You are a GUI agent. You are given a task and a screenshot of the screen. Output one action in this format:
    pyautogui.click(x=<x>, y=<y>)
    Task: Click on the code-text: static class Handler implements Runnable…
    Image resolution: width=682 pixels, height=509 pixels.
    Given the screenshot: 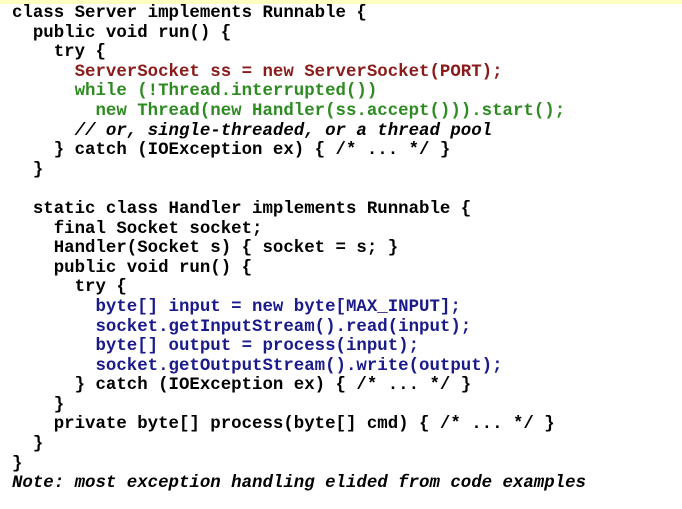 What is the action you would take?
    pyautogui.click(x=252, y=209)
    